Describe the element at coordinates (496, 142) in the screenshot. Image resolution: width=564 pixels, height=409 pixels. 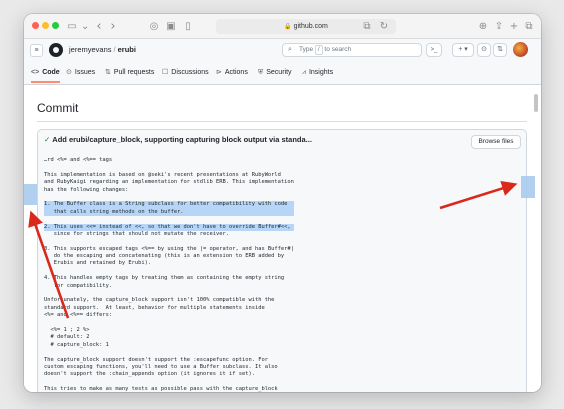
I see `browse-files-button: Browse files` at that location.